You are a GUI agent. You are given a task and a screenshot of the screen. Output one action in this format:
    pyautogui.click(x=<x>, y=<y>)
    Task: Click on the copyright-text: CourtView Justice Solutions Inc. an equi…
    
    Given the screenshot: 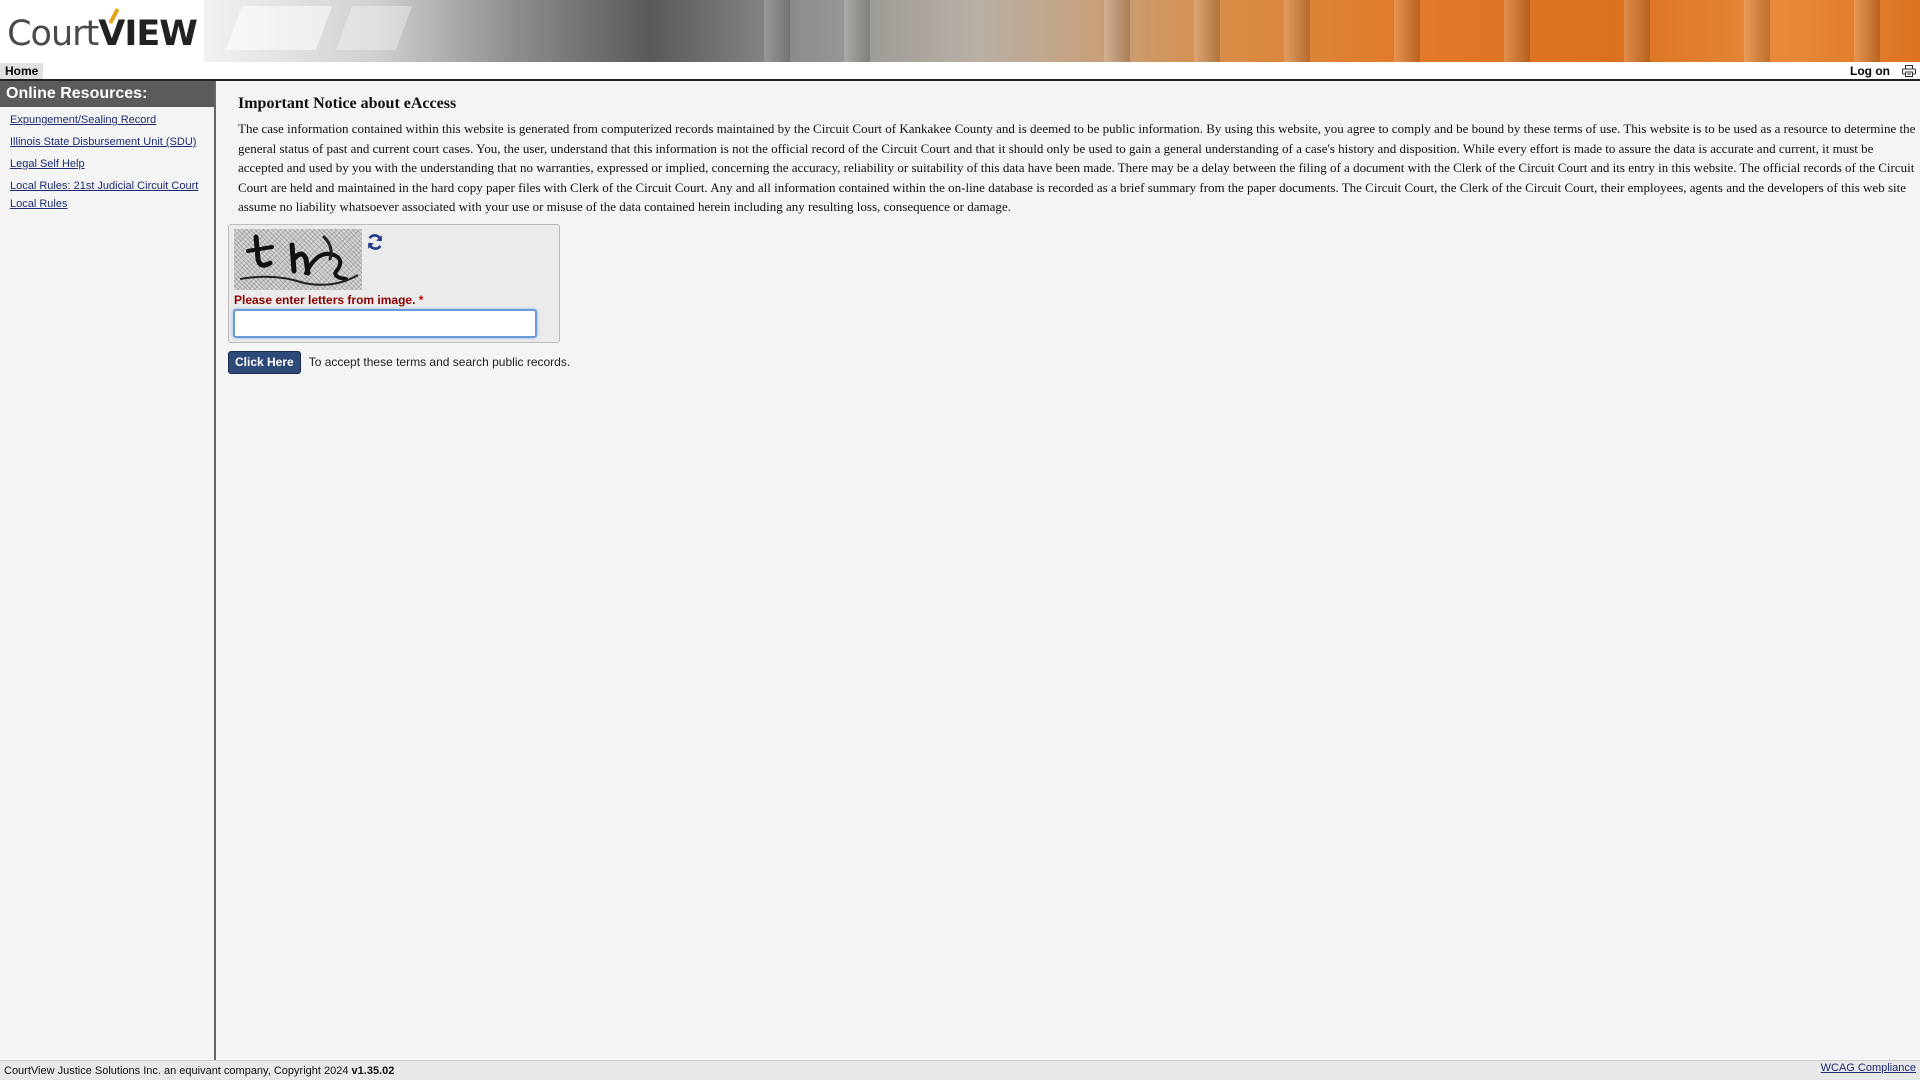 What is the action you would take?
    pyautogui.click(x=176, y=1071)
    